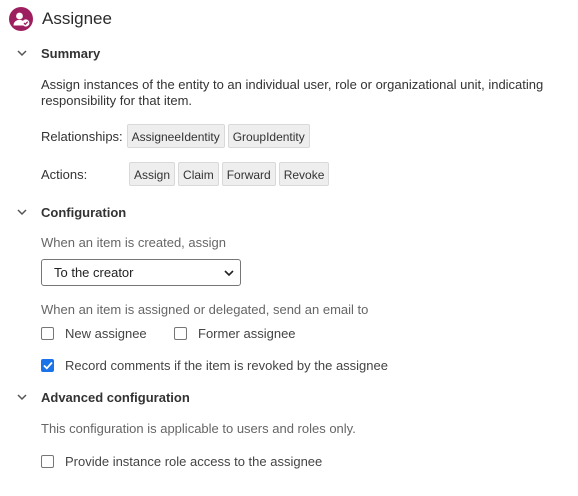  I want to click on relationships-label: Relationships:, so click(82, 136).